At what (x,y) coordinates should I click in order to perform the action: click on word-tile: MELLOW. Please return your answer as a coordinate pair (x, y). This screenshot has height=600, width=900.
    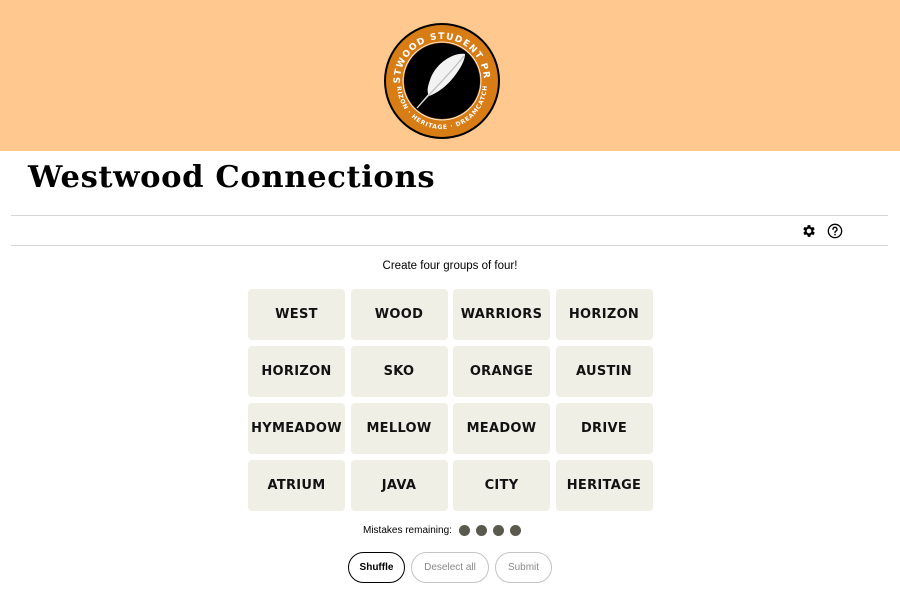
    Looking at the image, I should click on (399, 428).